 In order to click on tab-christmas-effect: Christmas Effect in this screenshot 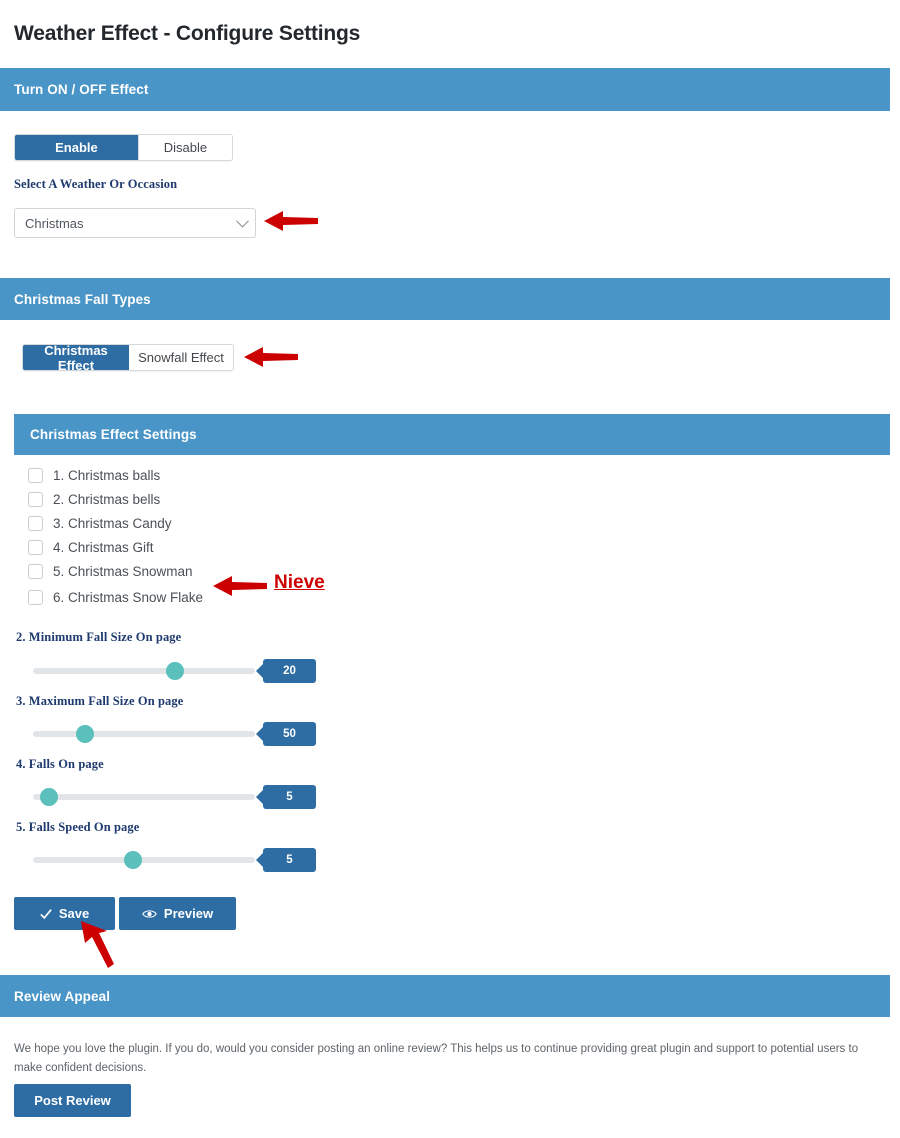, I will do `click(76, 357)`.